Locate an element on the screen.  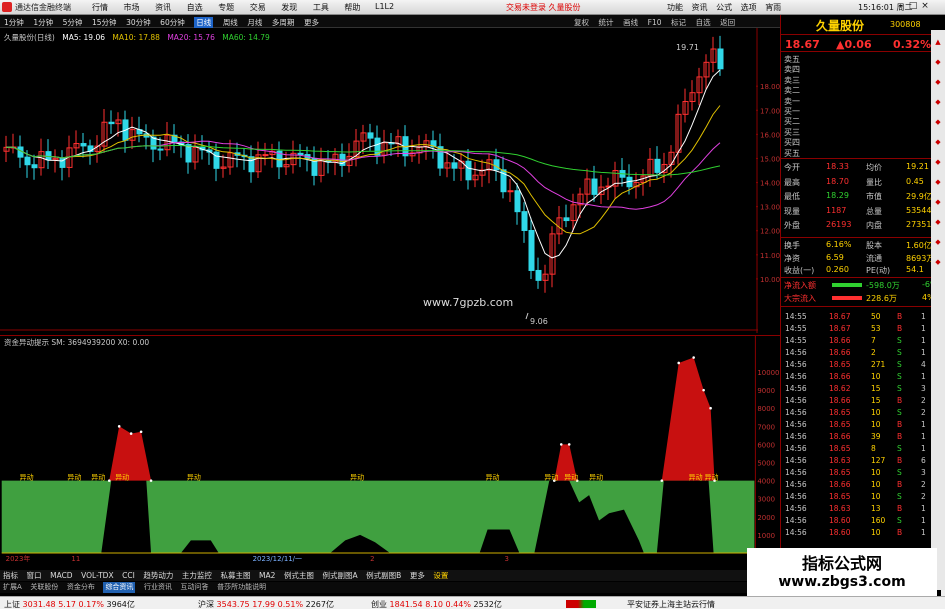
period-tab: 5分钟 is located at coordinates (73, 22).